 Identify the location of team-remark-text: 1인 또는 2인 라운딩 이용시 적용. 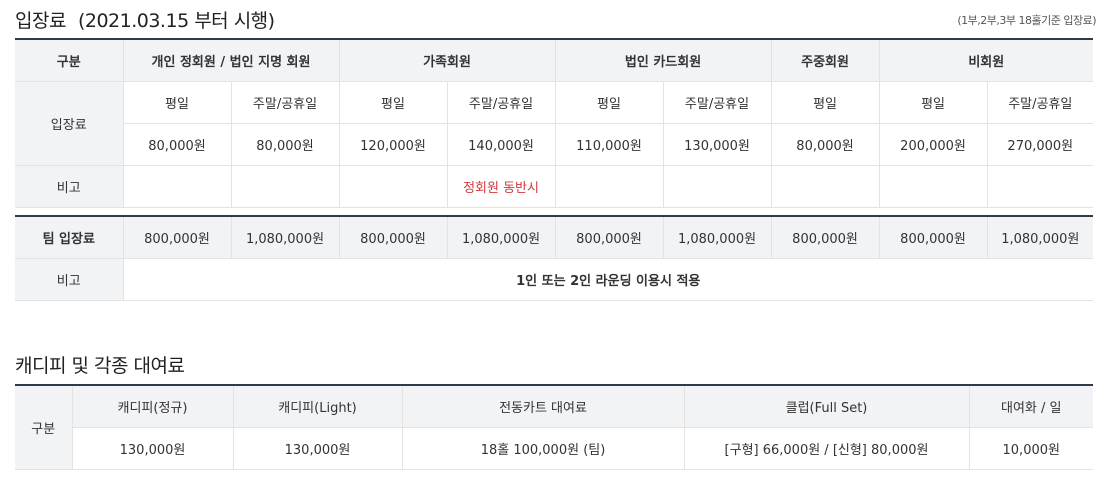
(608, 279).